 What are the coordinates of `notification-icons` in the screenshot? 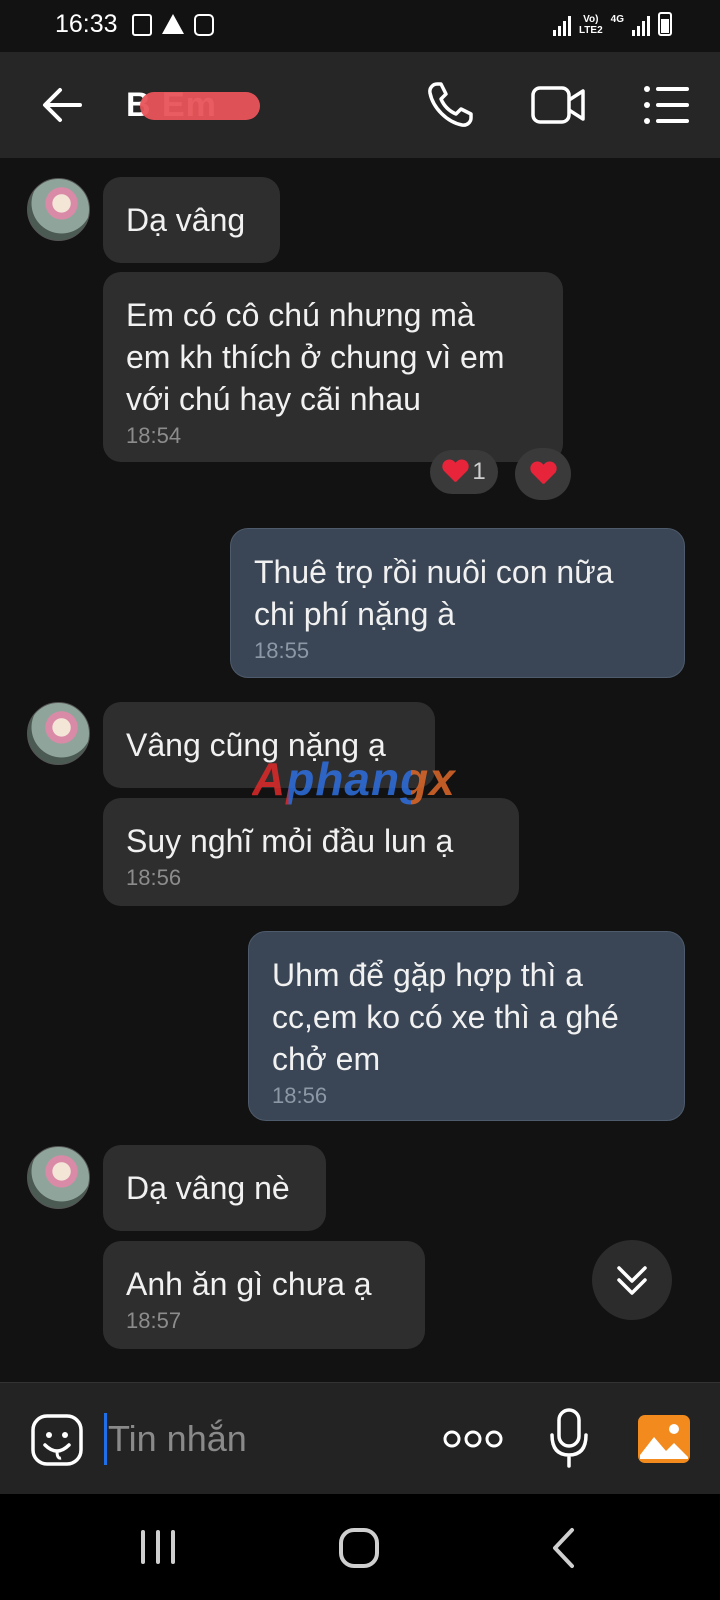 It's located at (173, 25).